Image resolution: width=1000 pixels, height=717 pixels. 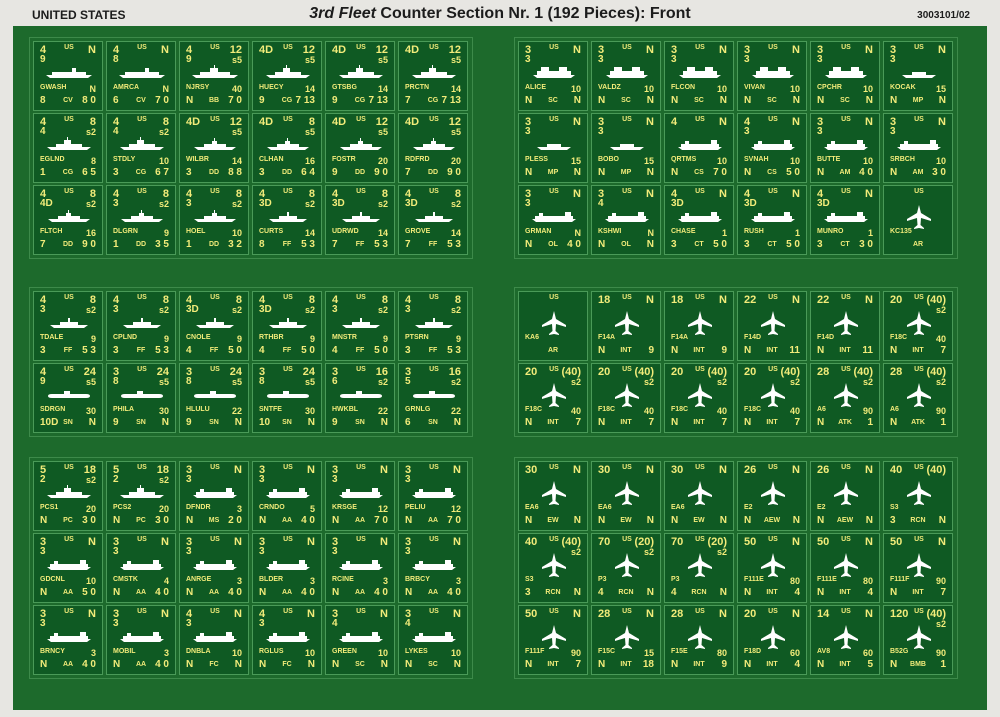 What do you see at coordinates (626, 220) in the screenshot?
I see `unit-counter: 3 4 US N KSHWI N N OL N` at bounding box center [626, 220].